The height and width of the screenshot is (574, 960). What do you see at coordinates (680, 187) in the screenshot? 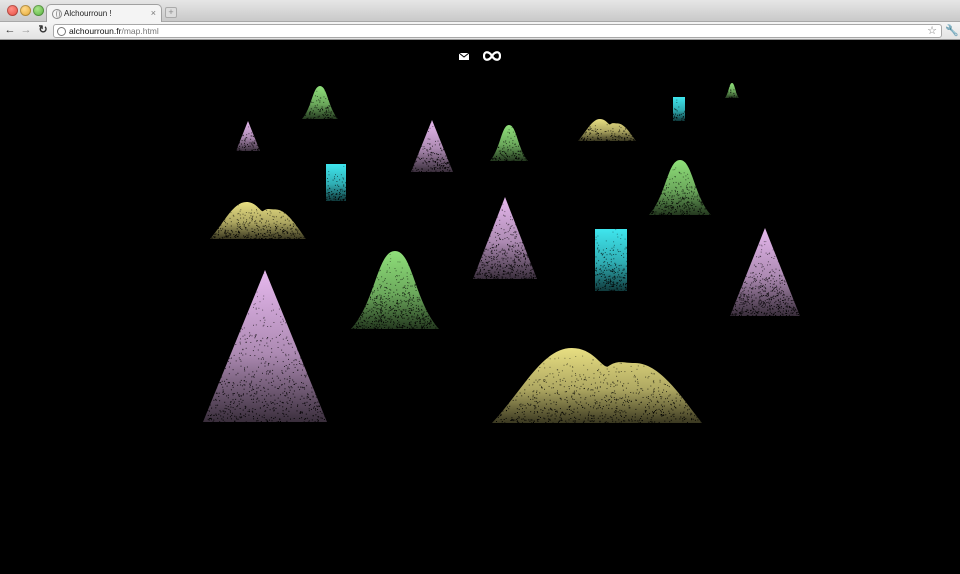
I see `right-green-hill` at bounding box center [680, 187].